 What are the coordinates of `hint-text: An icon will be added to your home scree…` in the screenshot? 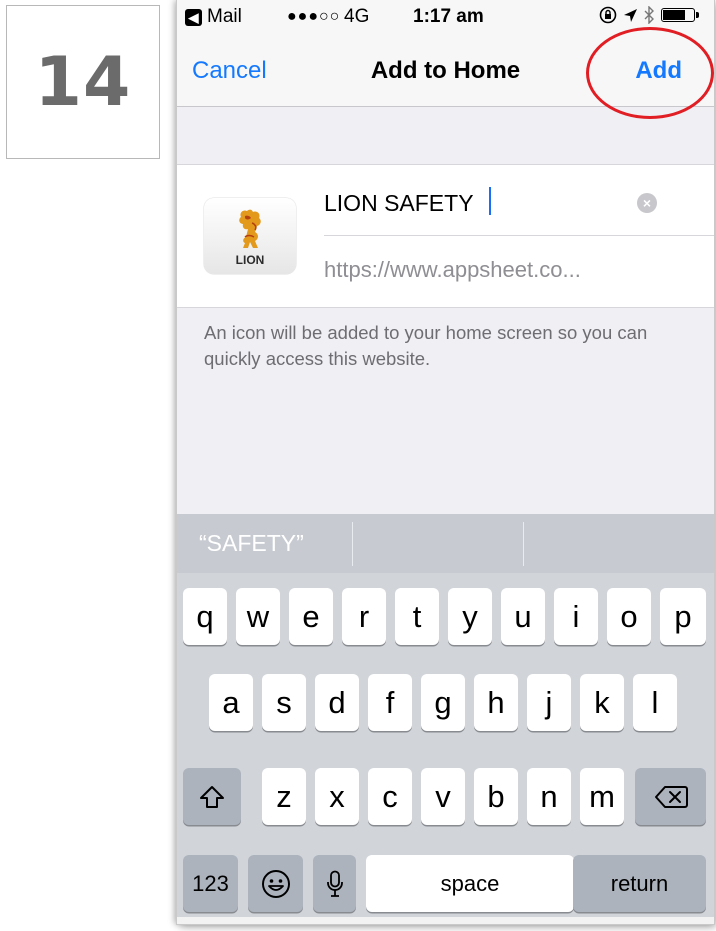 It's located at (426, 345).